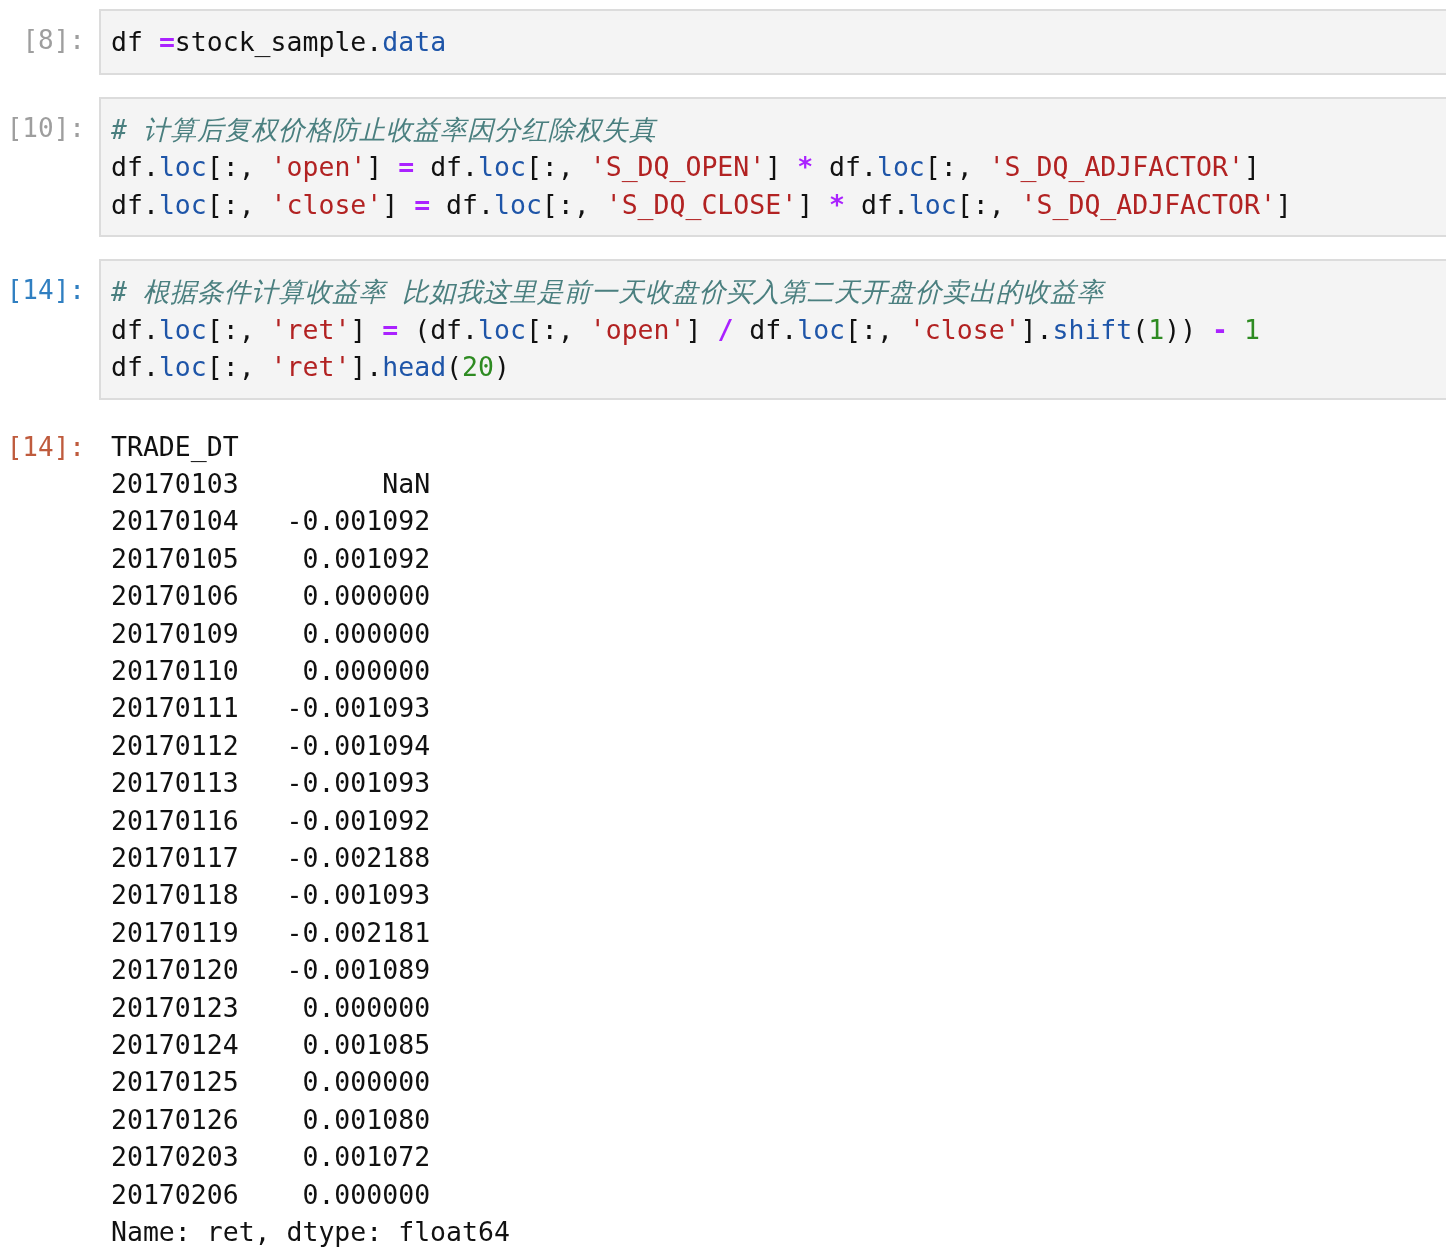  I want to click on output-line: 20170111 -0.001093, so click(271, 708).